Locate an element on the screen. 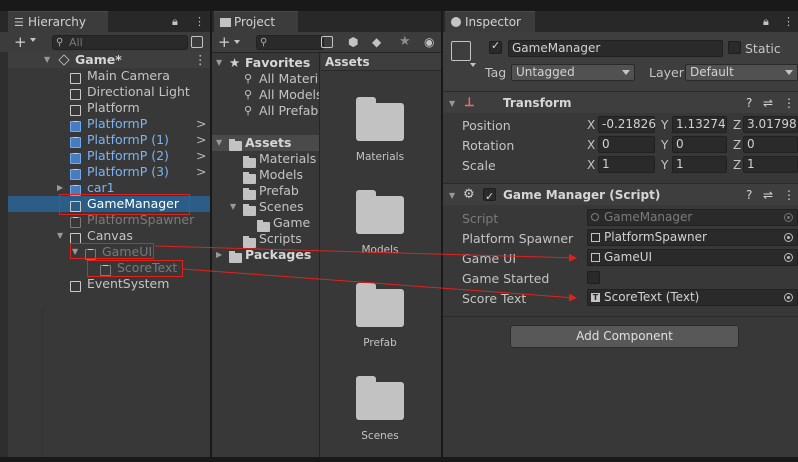 The width and height of the screenshot is (798, 462). gameobject-cube-icon is located at coordinates (461, 51).